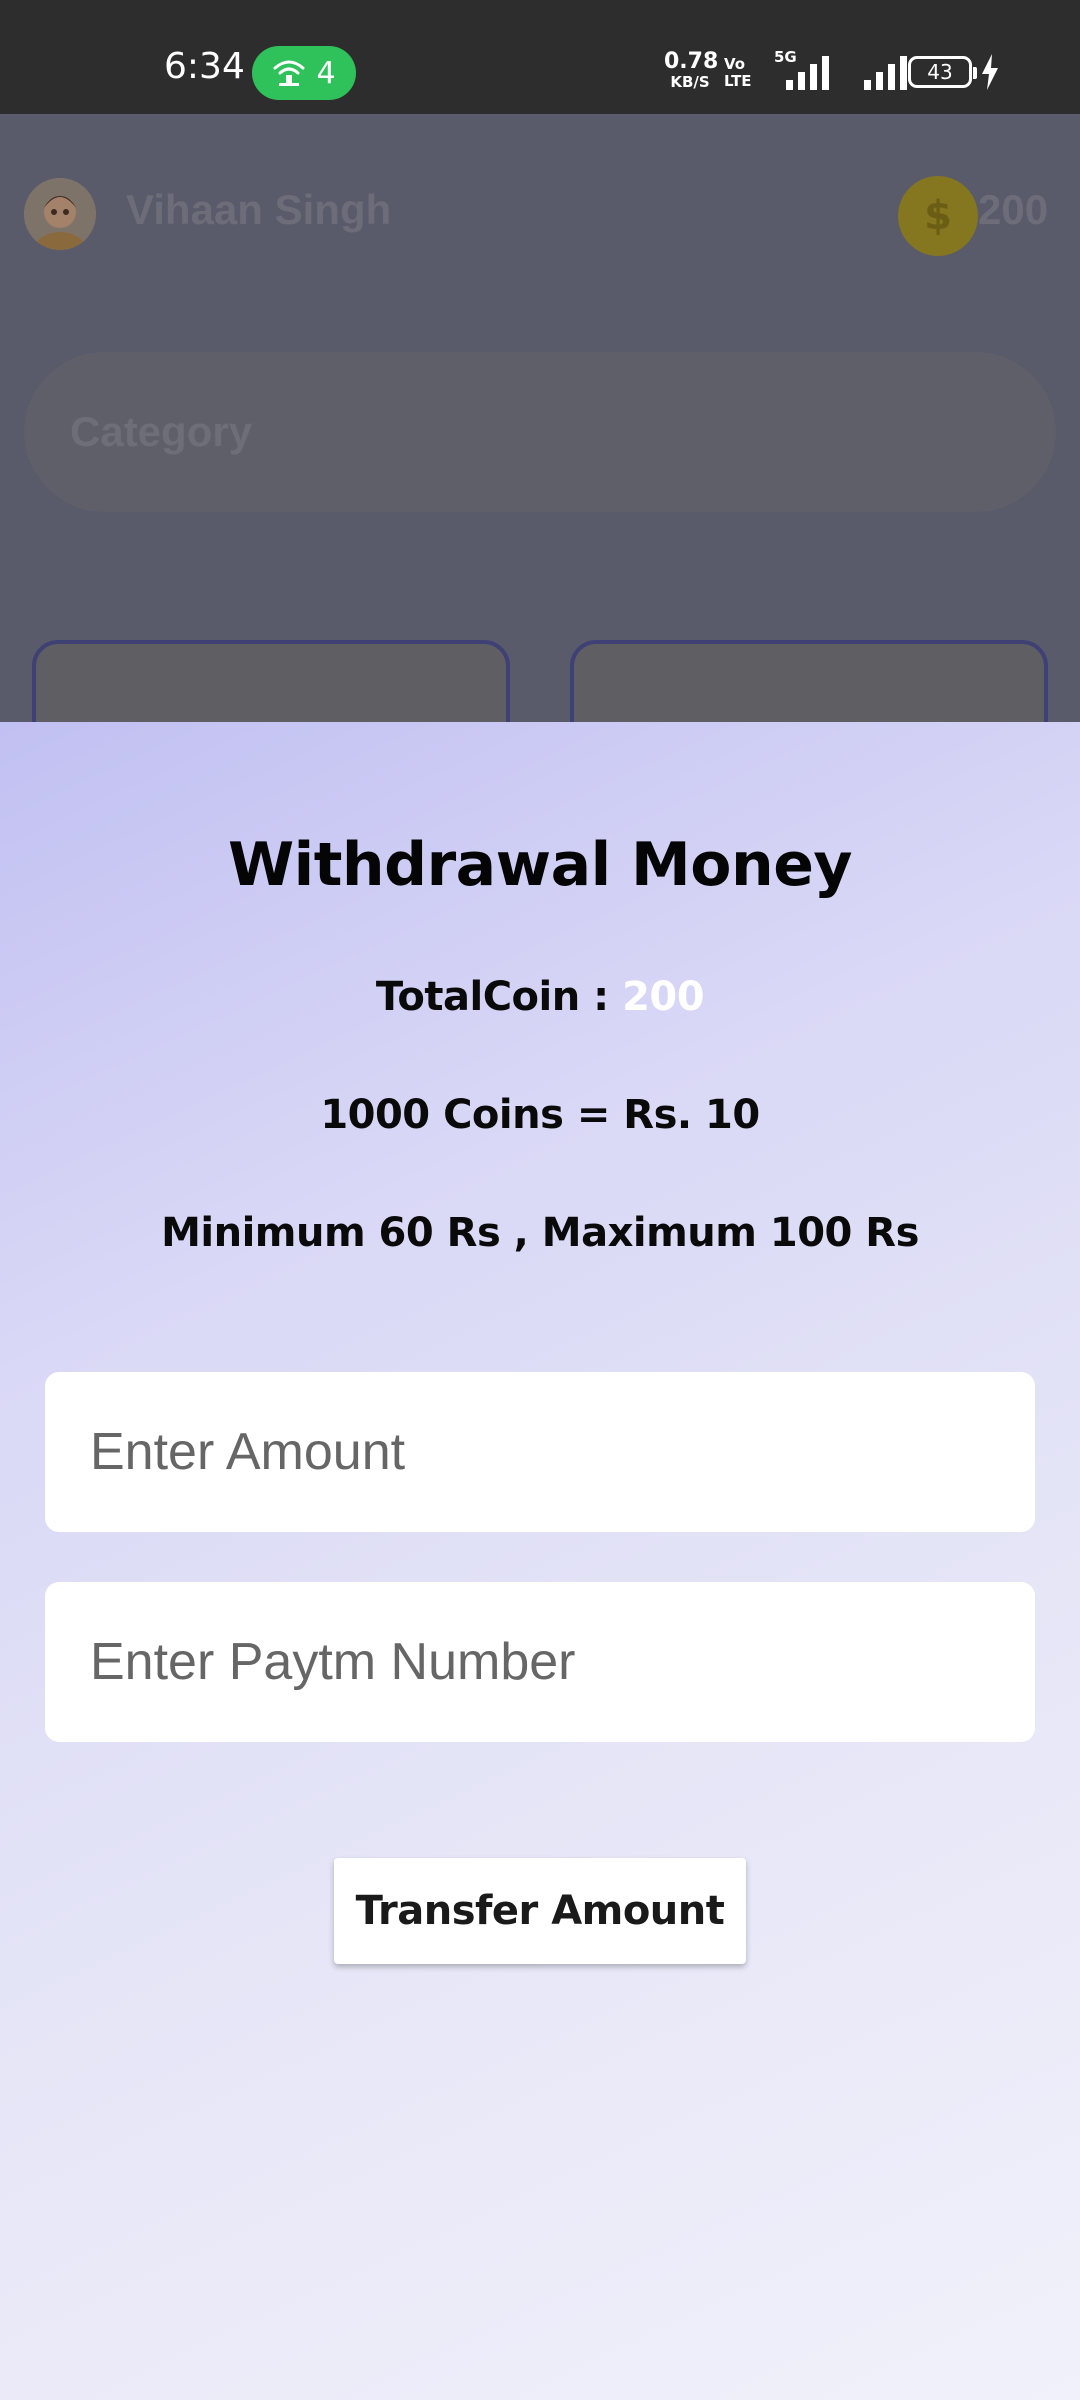  Describe the element at coordinates (540, 432) in the screenshot. I see `category-selector: Category` at that location.